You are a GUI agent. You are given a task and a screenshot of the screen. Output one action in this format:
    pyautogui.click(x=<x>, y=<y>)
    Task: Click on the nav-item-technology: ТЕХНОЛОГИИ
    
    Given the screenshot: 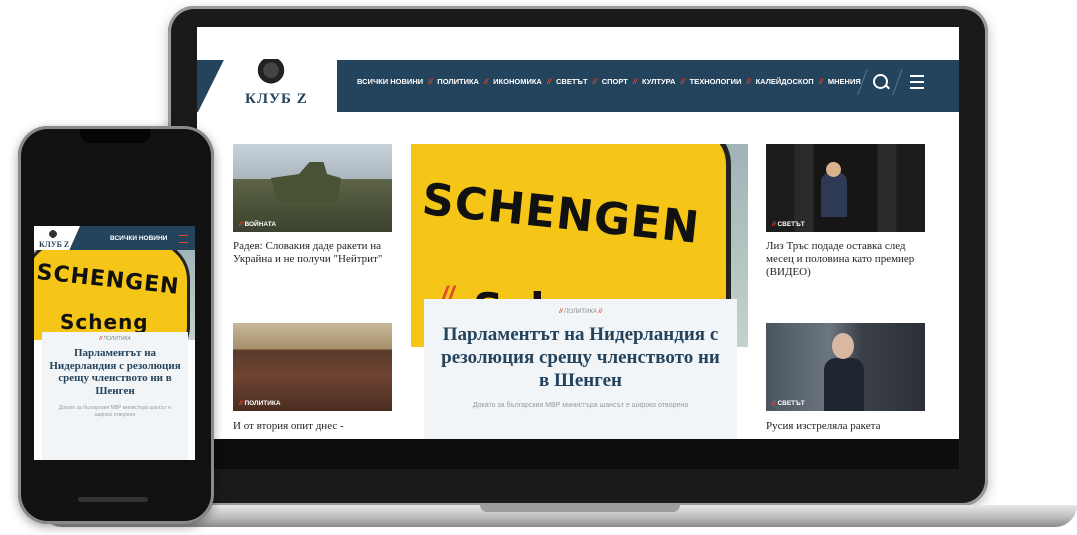 What is the action you would take?
    pyautogui.click(x=716, y=81)
    